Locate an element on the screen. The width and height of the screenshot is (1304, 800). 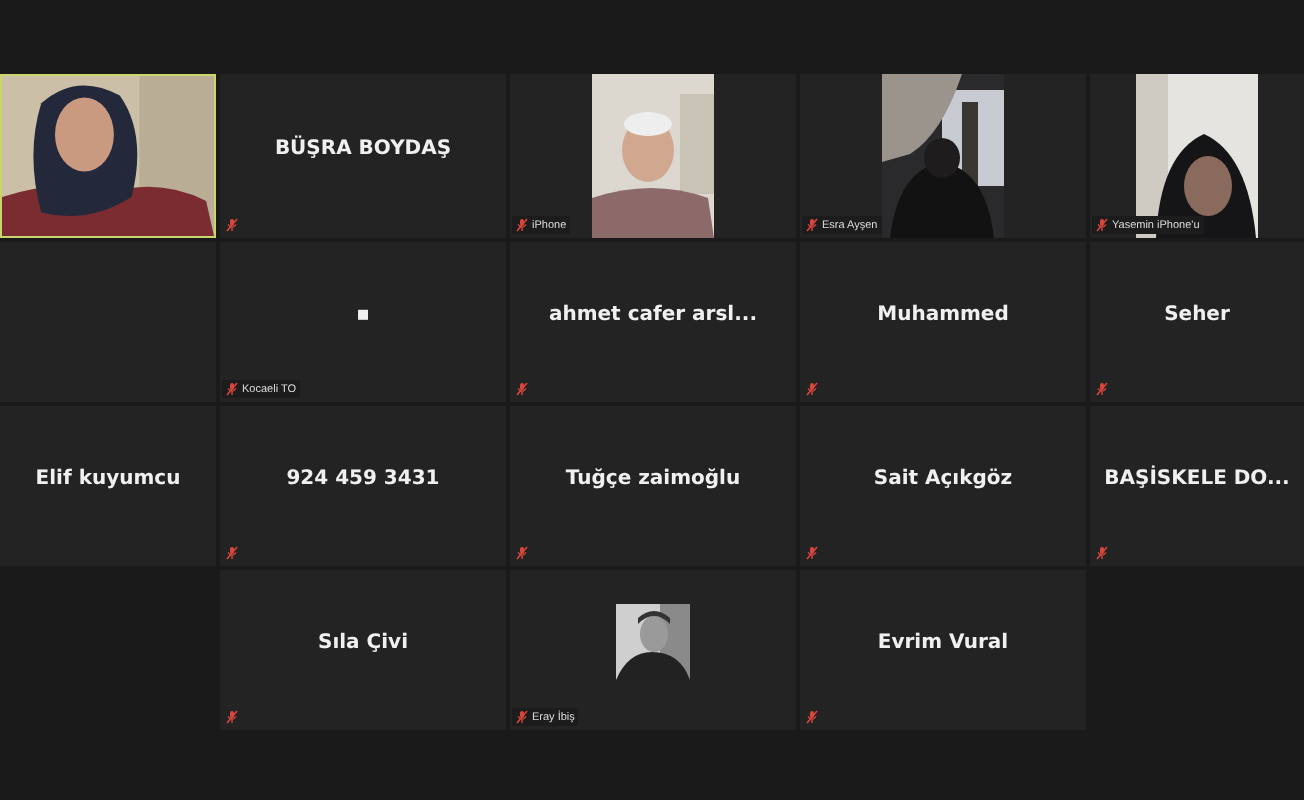
participant-name: Elif kuyumcu is located at coordinates (108, 478).